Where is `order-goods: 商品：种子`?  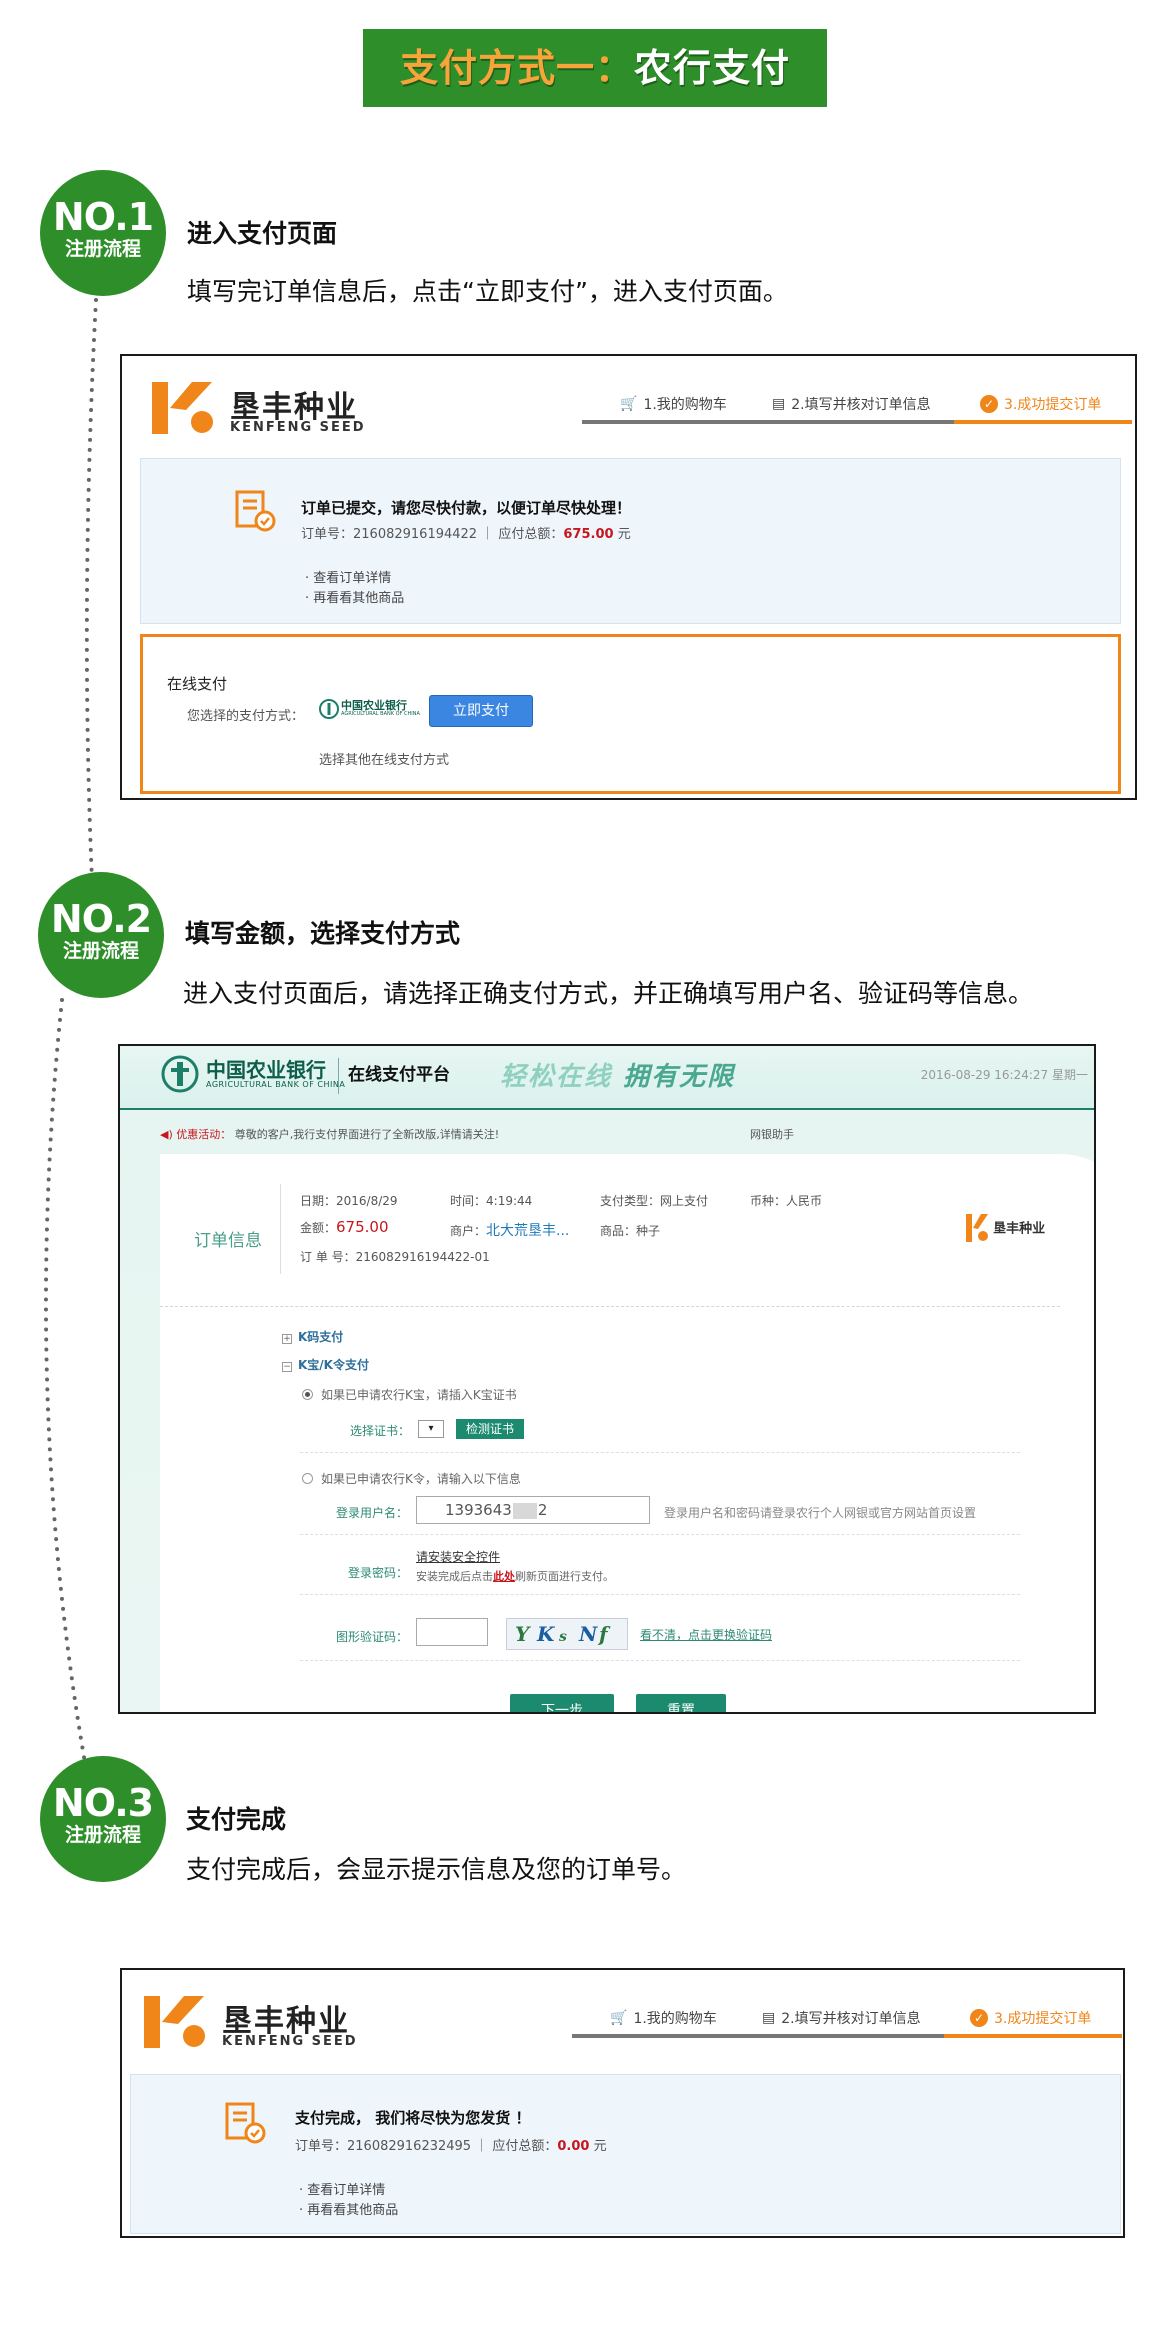
order-goods: 商品：种子 is located at coordinates (630, 1231).